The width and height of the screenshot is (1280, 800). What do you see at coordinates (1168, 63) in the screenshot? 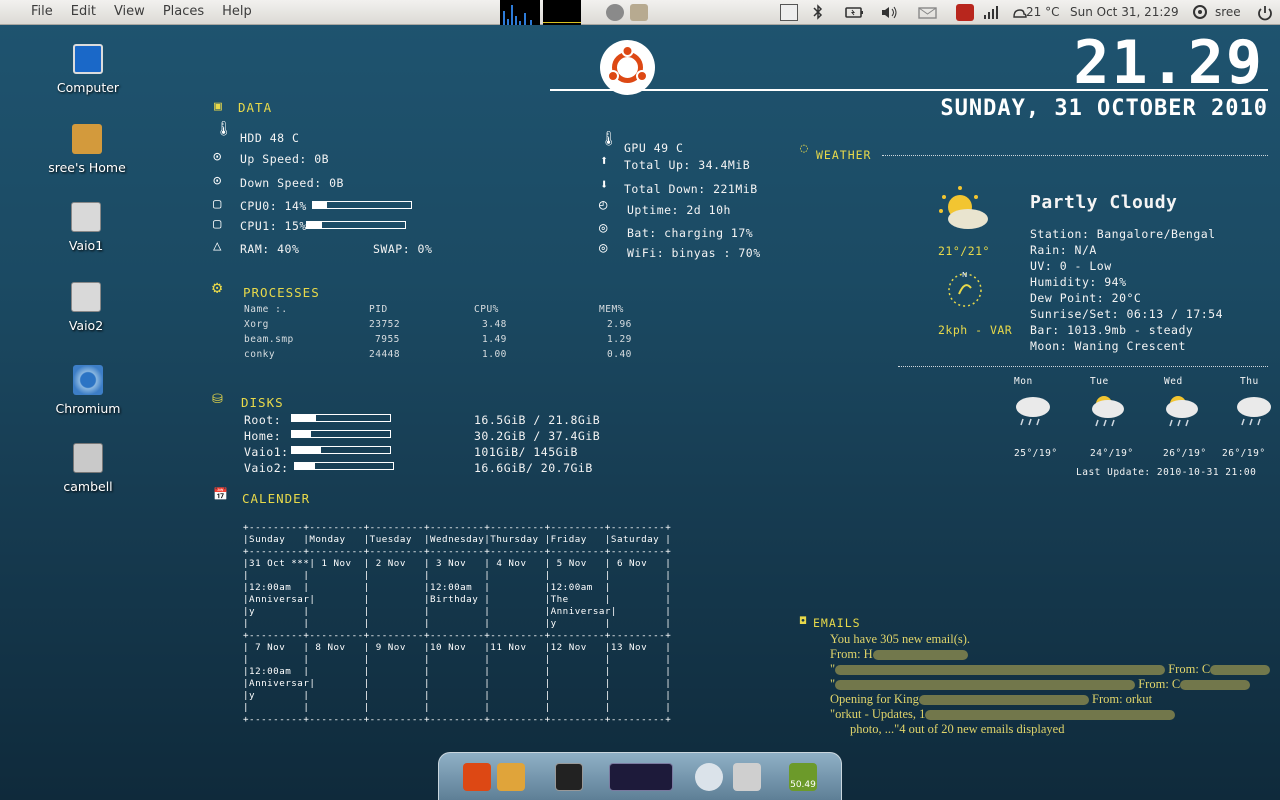
I see `conky-clock-time: 21.29` at bounding box center [1168, 63].